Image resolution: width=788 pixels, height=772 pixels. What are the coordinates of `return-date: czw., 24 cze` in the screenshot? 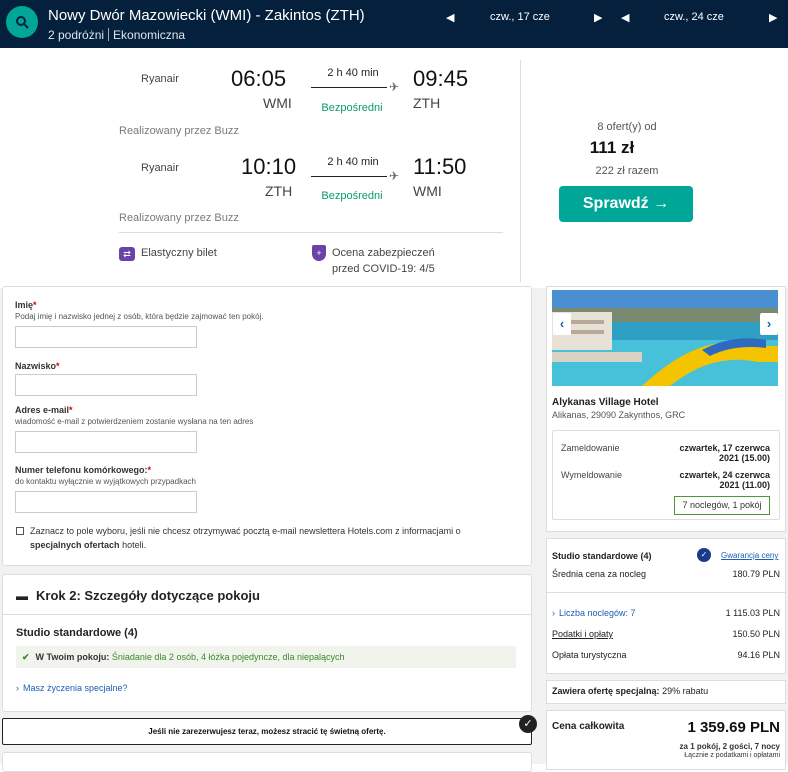 It's located at (694, 17).